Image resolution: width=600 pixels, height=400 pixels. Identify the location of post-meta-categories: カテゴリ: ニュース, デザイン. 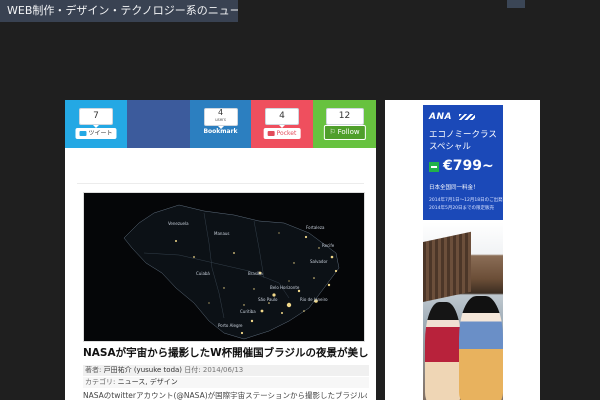
(226, 382).